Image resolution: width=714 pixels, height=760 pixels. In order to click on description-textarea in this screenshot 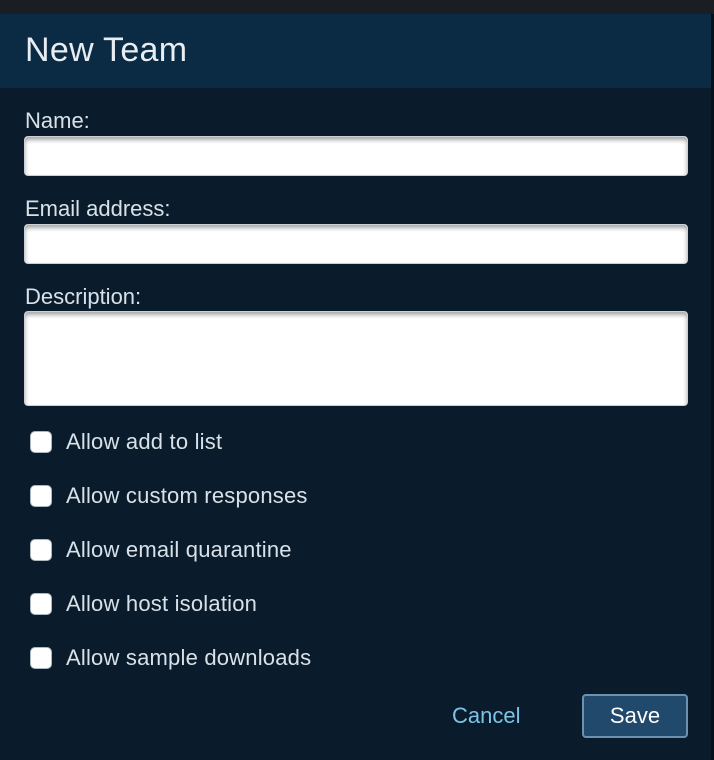, I will do `click(356, 358)`.